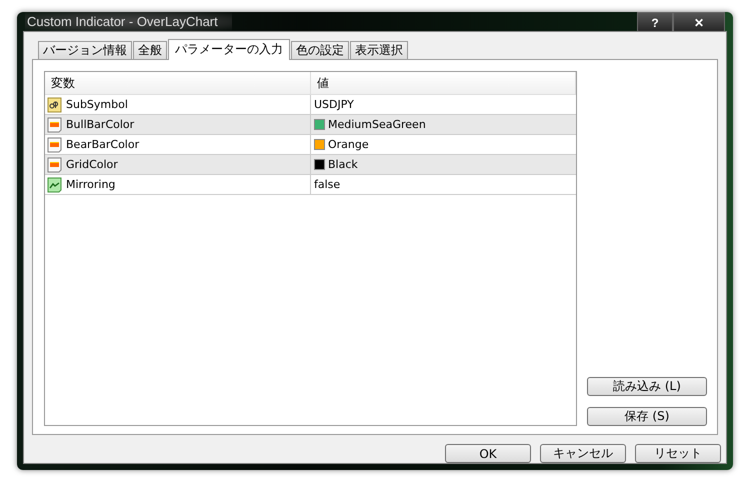 The image size is (751, 492). What do you see at coordinates (348, 144) in the screenshot?
I see `parameter-value: Orange` at bounding box center [348, 144].